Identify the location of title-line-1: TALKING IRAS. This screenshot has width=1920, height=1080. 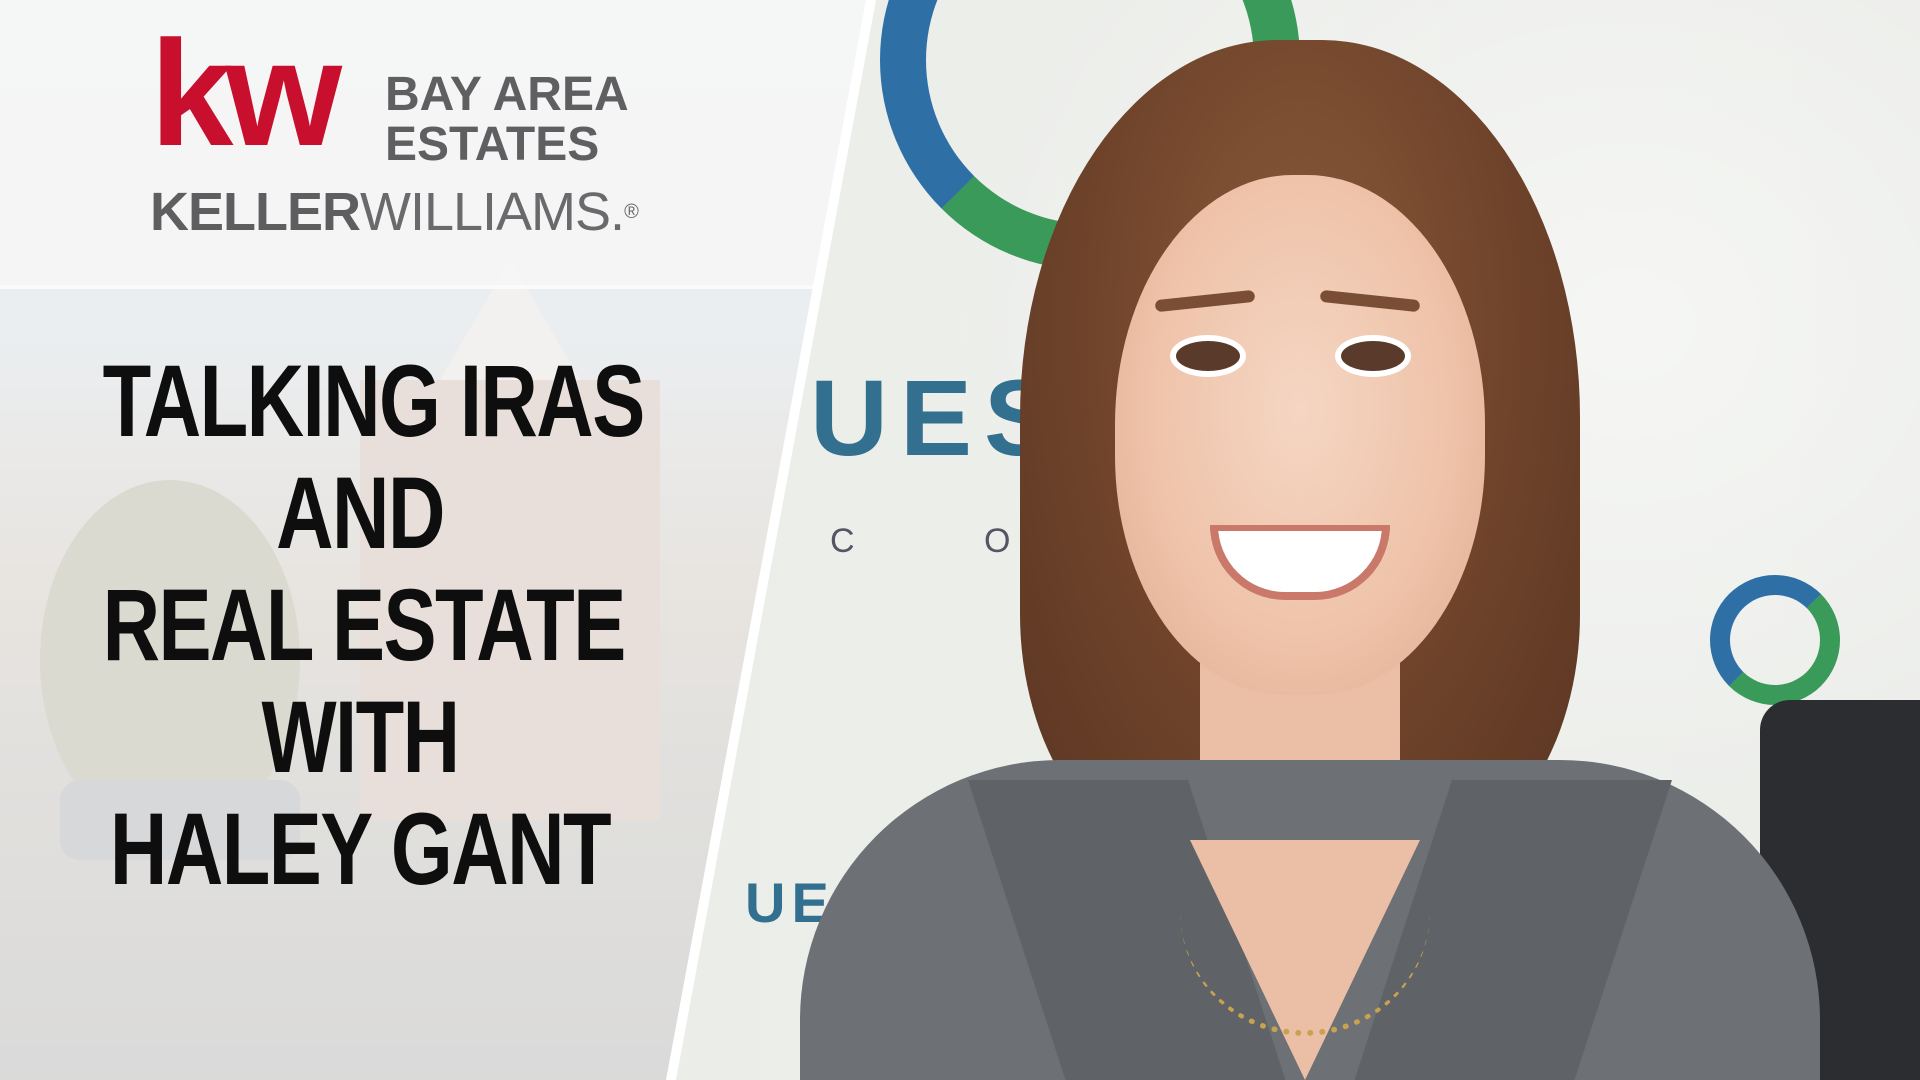
(374, 401).